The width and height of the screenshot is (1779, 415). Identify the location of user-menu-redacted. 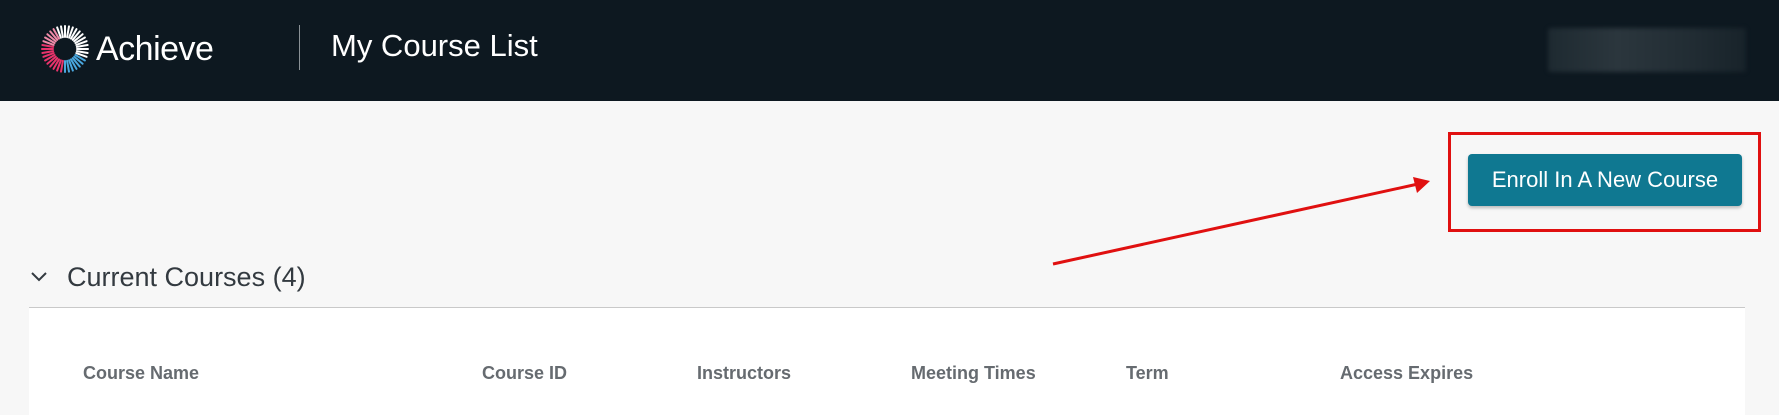
(1647, 50).